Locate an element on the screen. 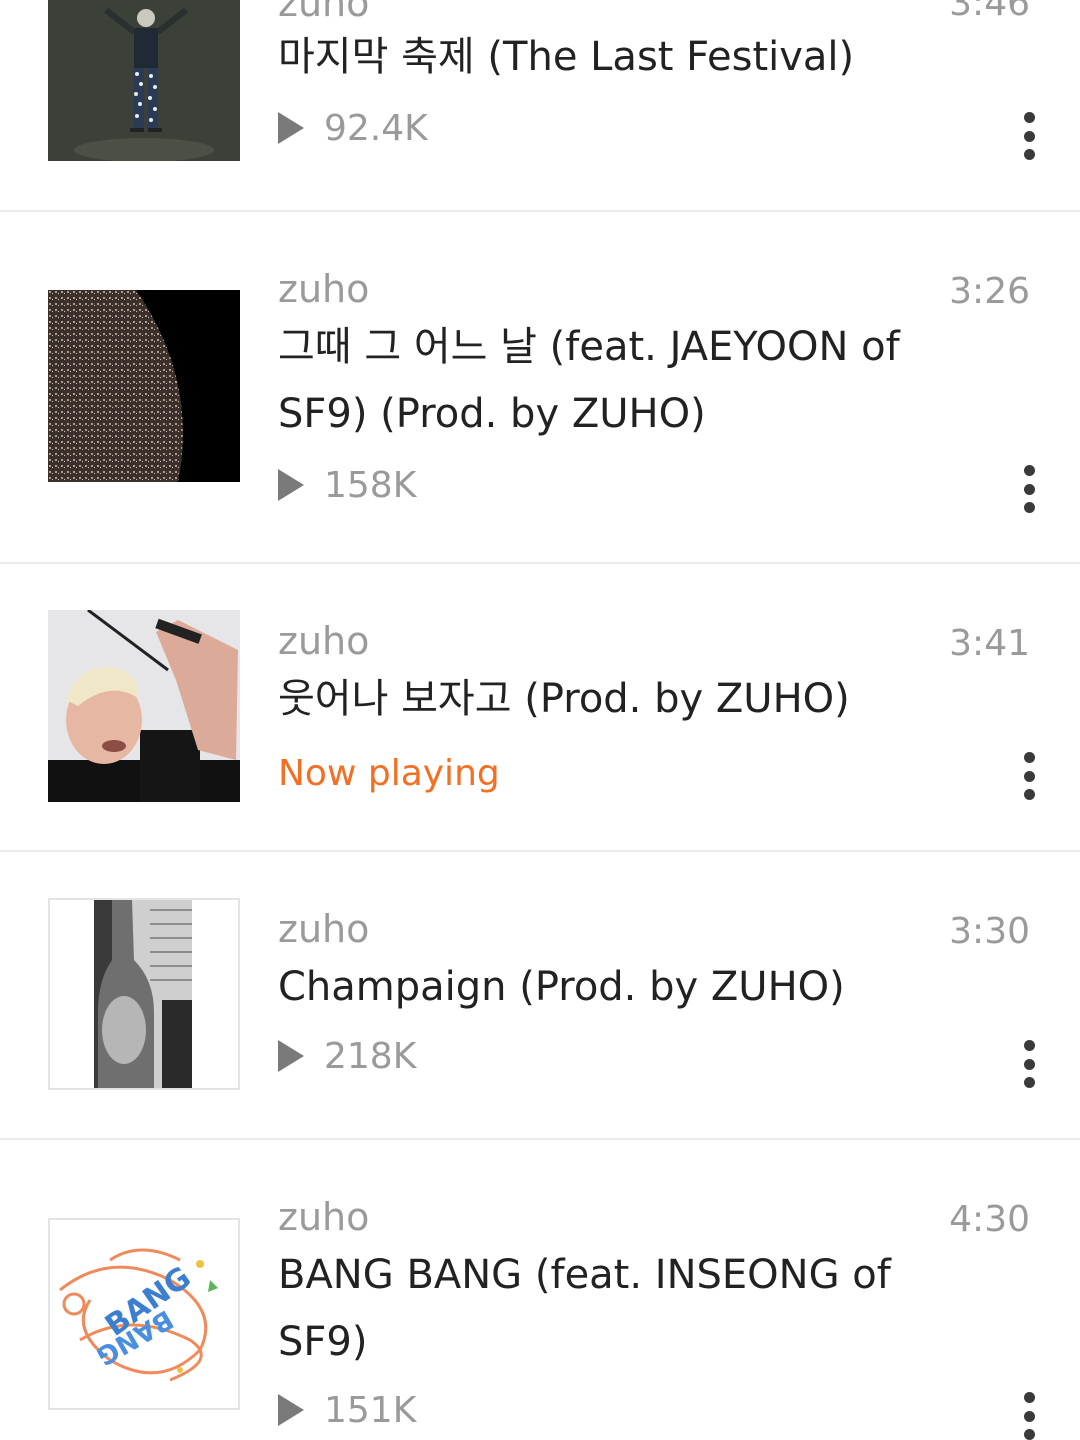 The height and width of the screenshot is (1440, 1080). track-title: 마지막 축제 (The Last Festival) is located at coordinates (623, 57).